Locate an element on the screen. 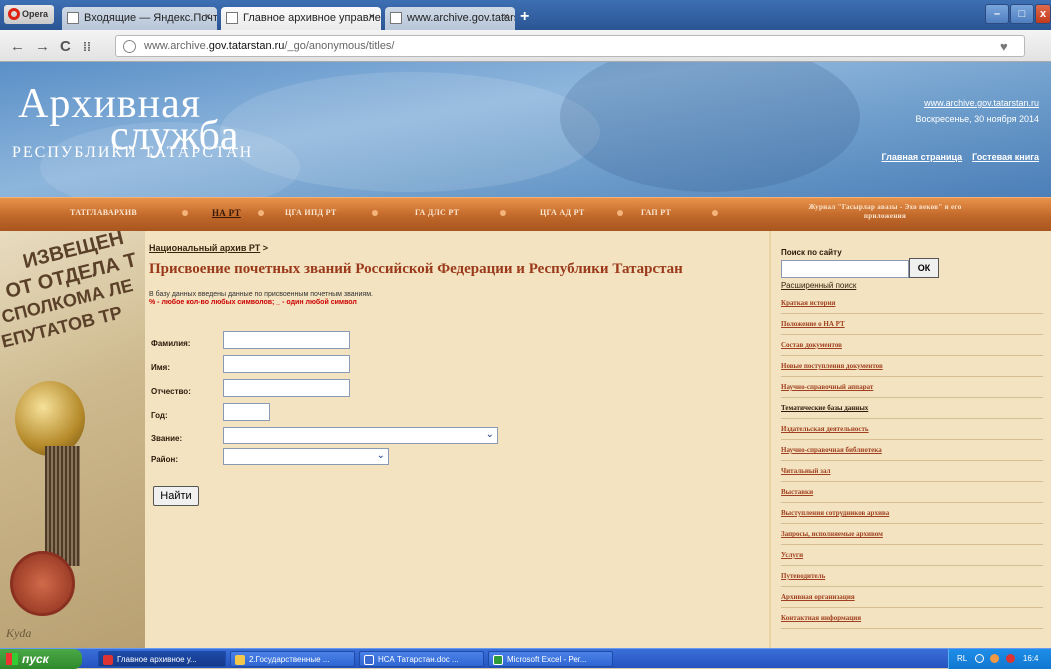 This screenshot has width=1051, height=669. network-icon is located at coordinates (980, 659).